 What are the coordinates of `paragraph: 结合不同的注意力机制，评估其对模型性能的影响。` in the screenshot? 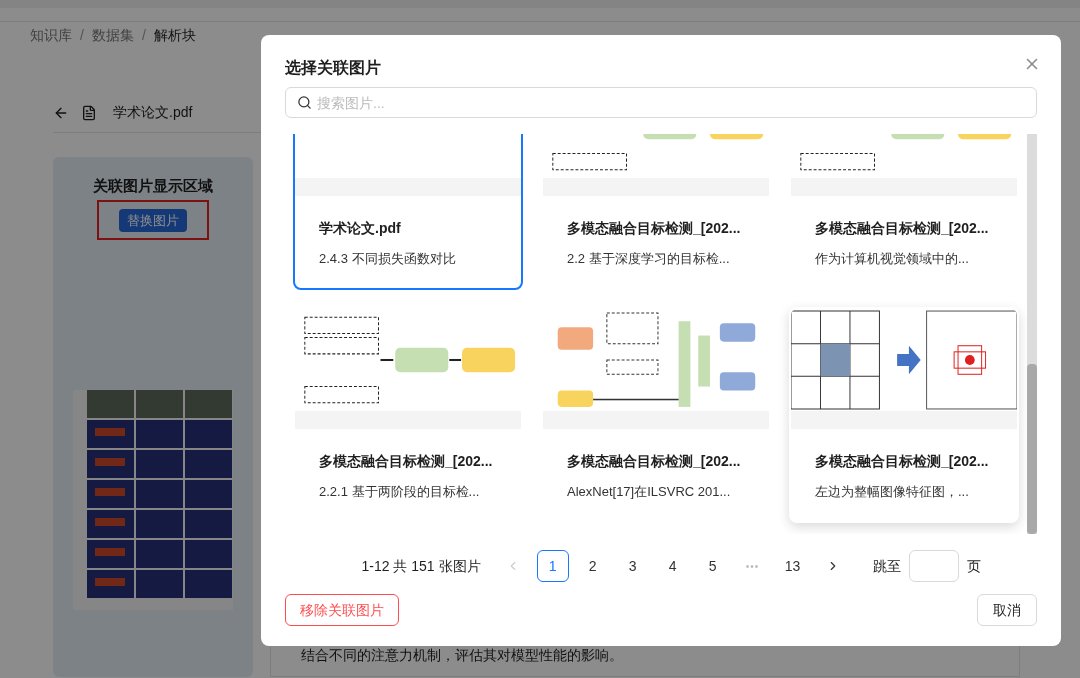 It's located at (462, 655).